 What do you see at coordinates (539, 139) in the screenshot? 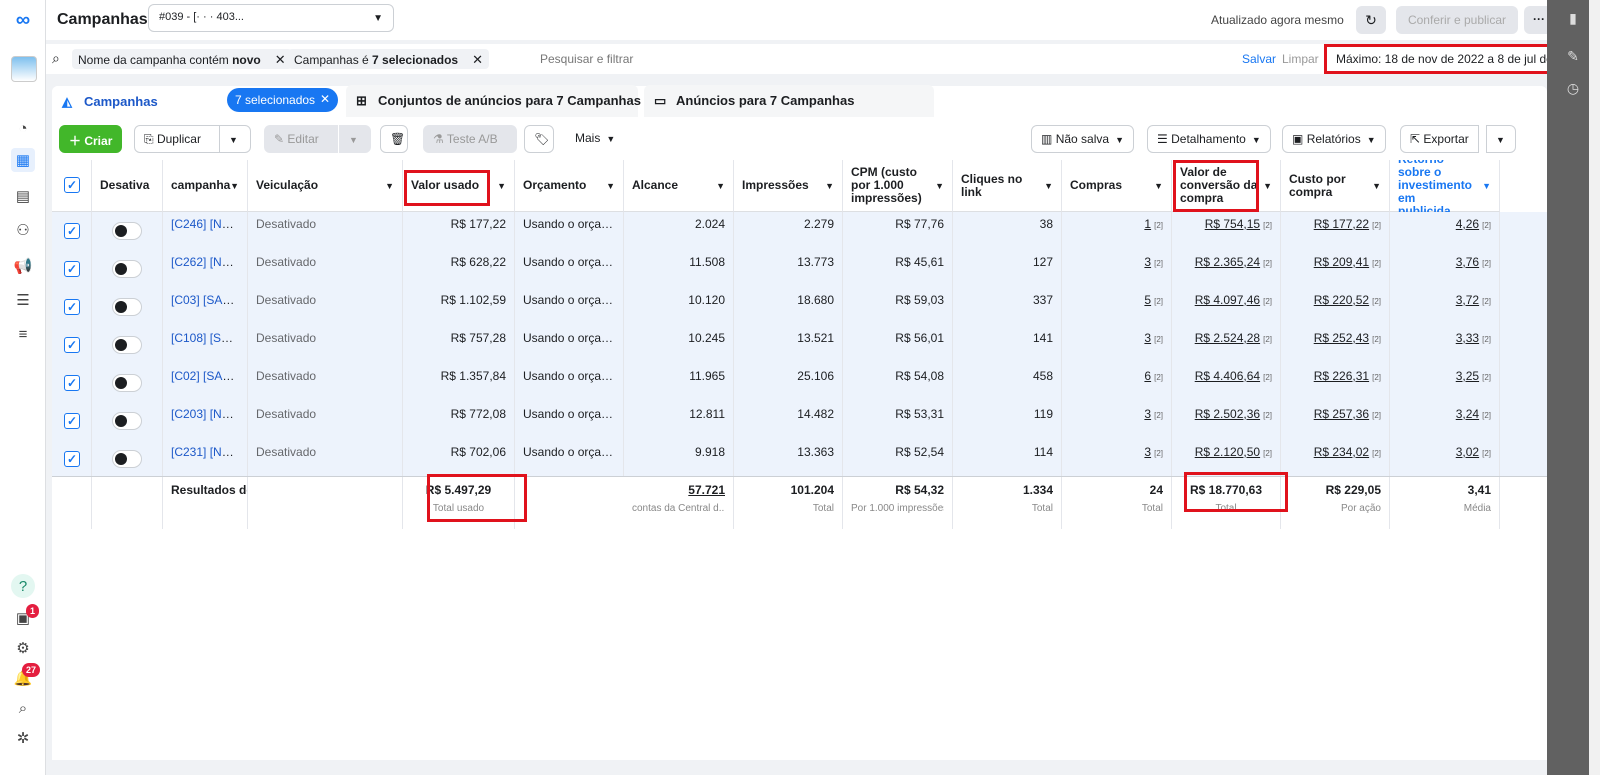
I see `tags-button: 🏷` at bounding box center [539, 139].